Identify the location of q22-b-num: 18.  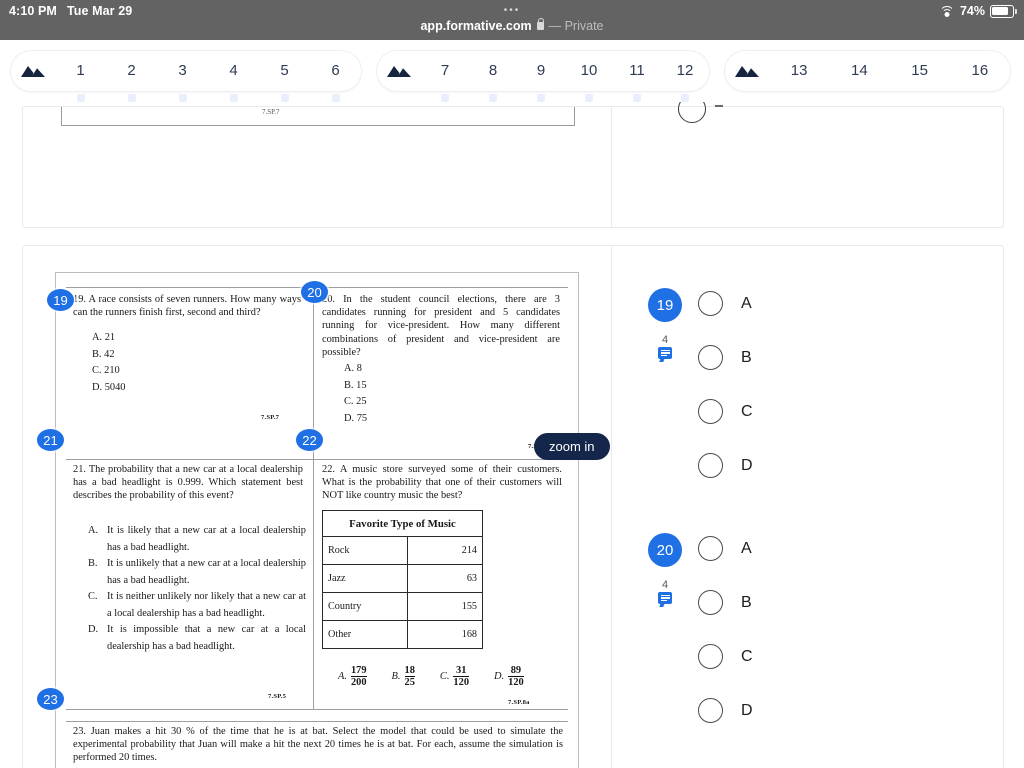
(409, 670).